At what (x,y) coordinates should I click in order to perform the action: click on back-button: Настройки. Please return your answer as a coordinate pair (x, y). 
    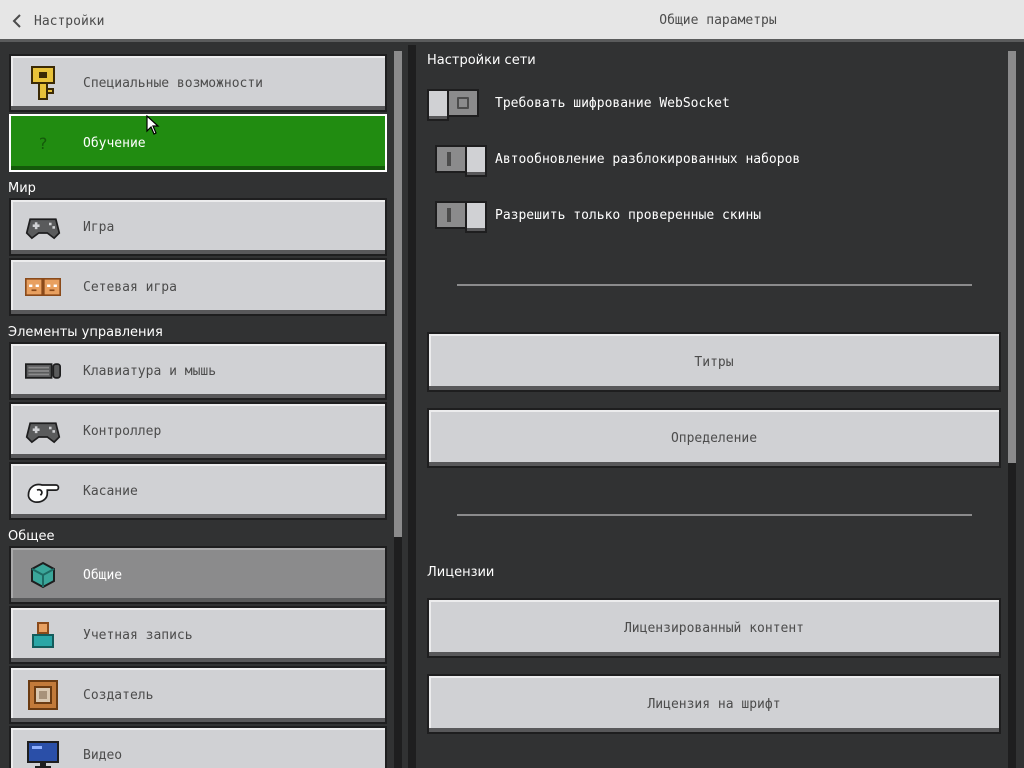
    Looking at the image, I should click on (57, 21).